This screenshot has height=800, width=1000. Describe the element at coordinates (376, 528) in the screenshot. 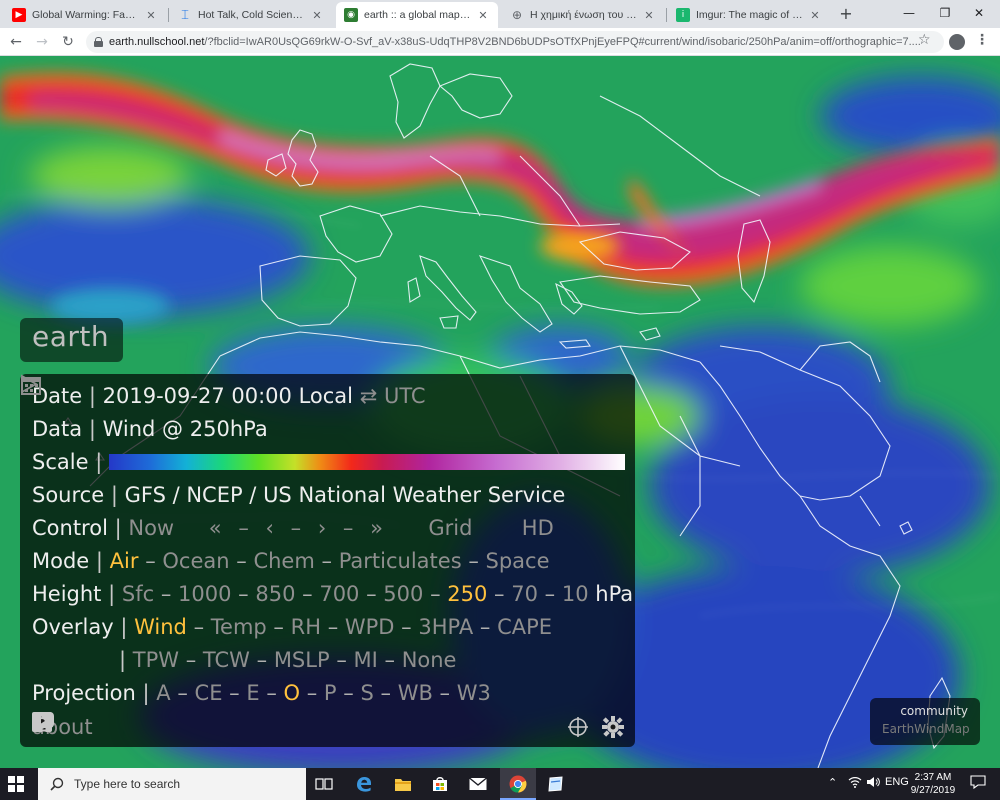

I see `step-forward-fast-button: »` at that location.